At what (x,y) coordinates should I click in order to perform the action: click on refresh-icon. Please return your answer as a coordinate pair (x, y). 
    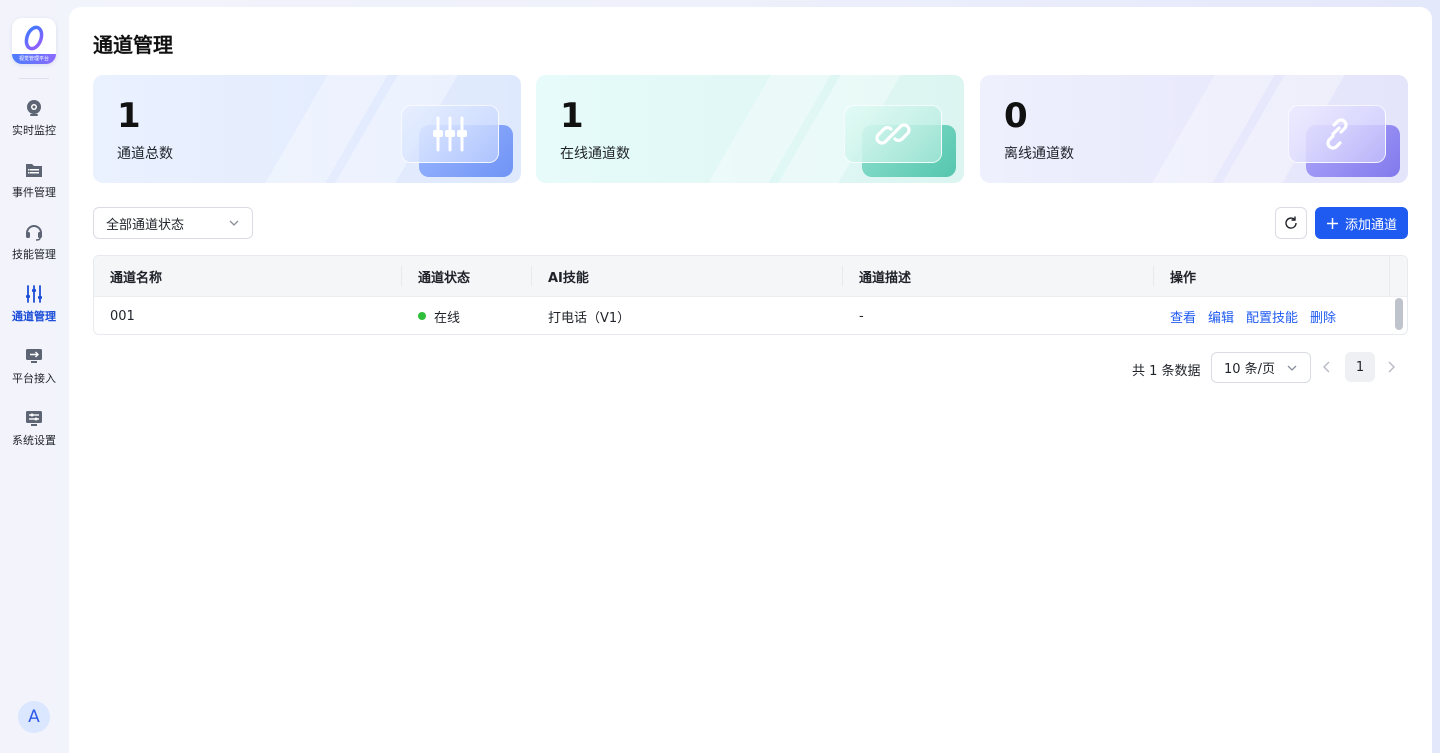
    Looking at the image, I should click on (1291, 222).